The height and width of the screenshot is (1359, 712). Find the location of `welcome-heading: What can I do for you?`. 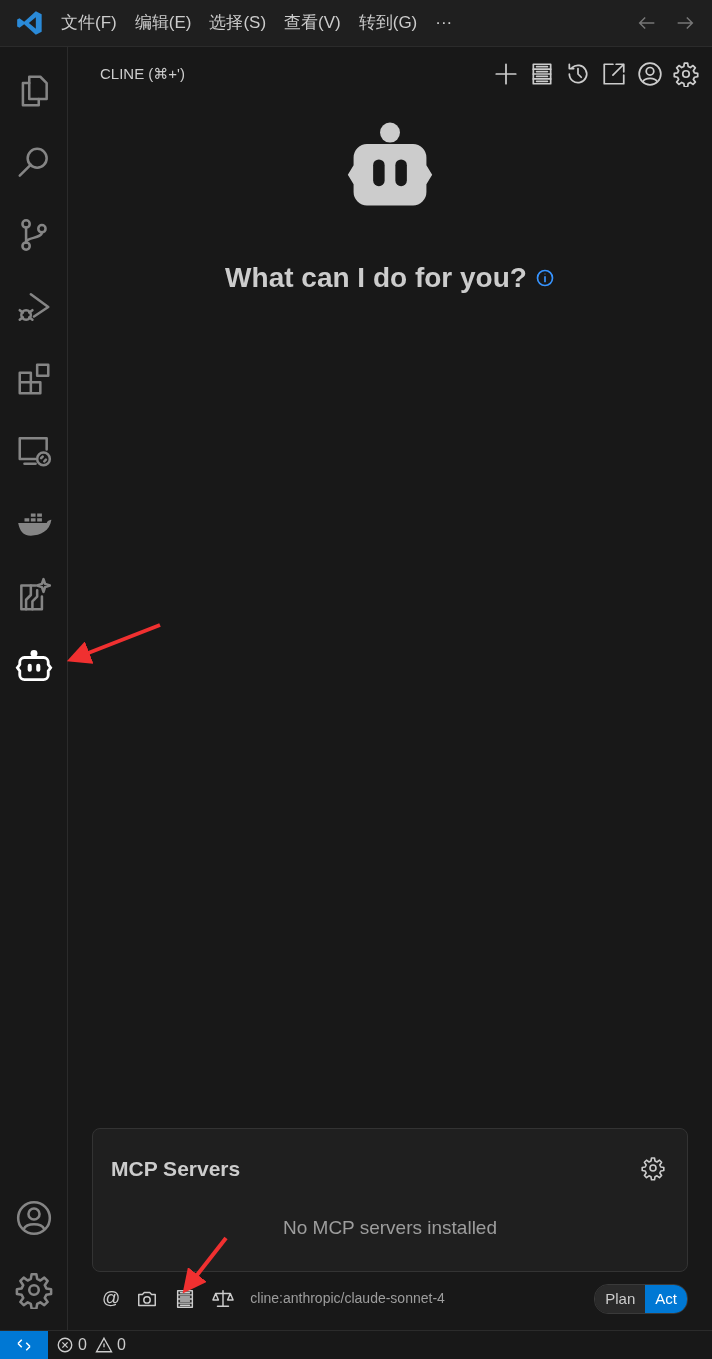

welcome-heading: What can I do for you? is located at coordinates (376, 278).